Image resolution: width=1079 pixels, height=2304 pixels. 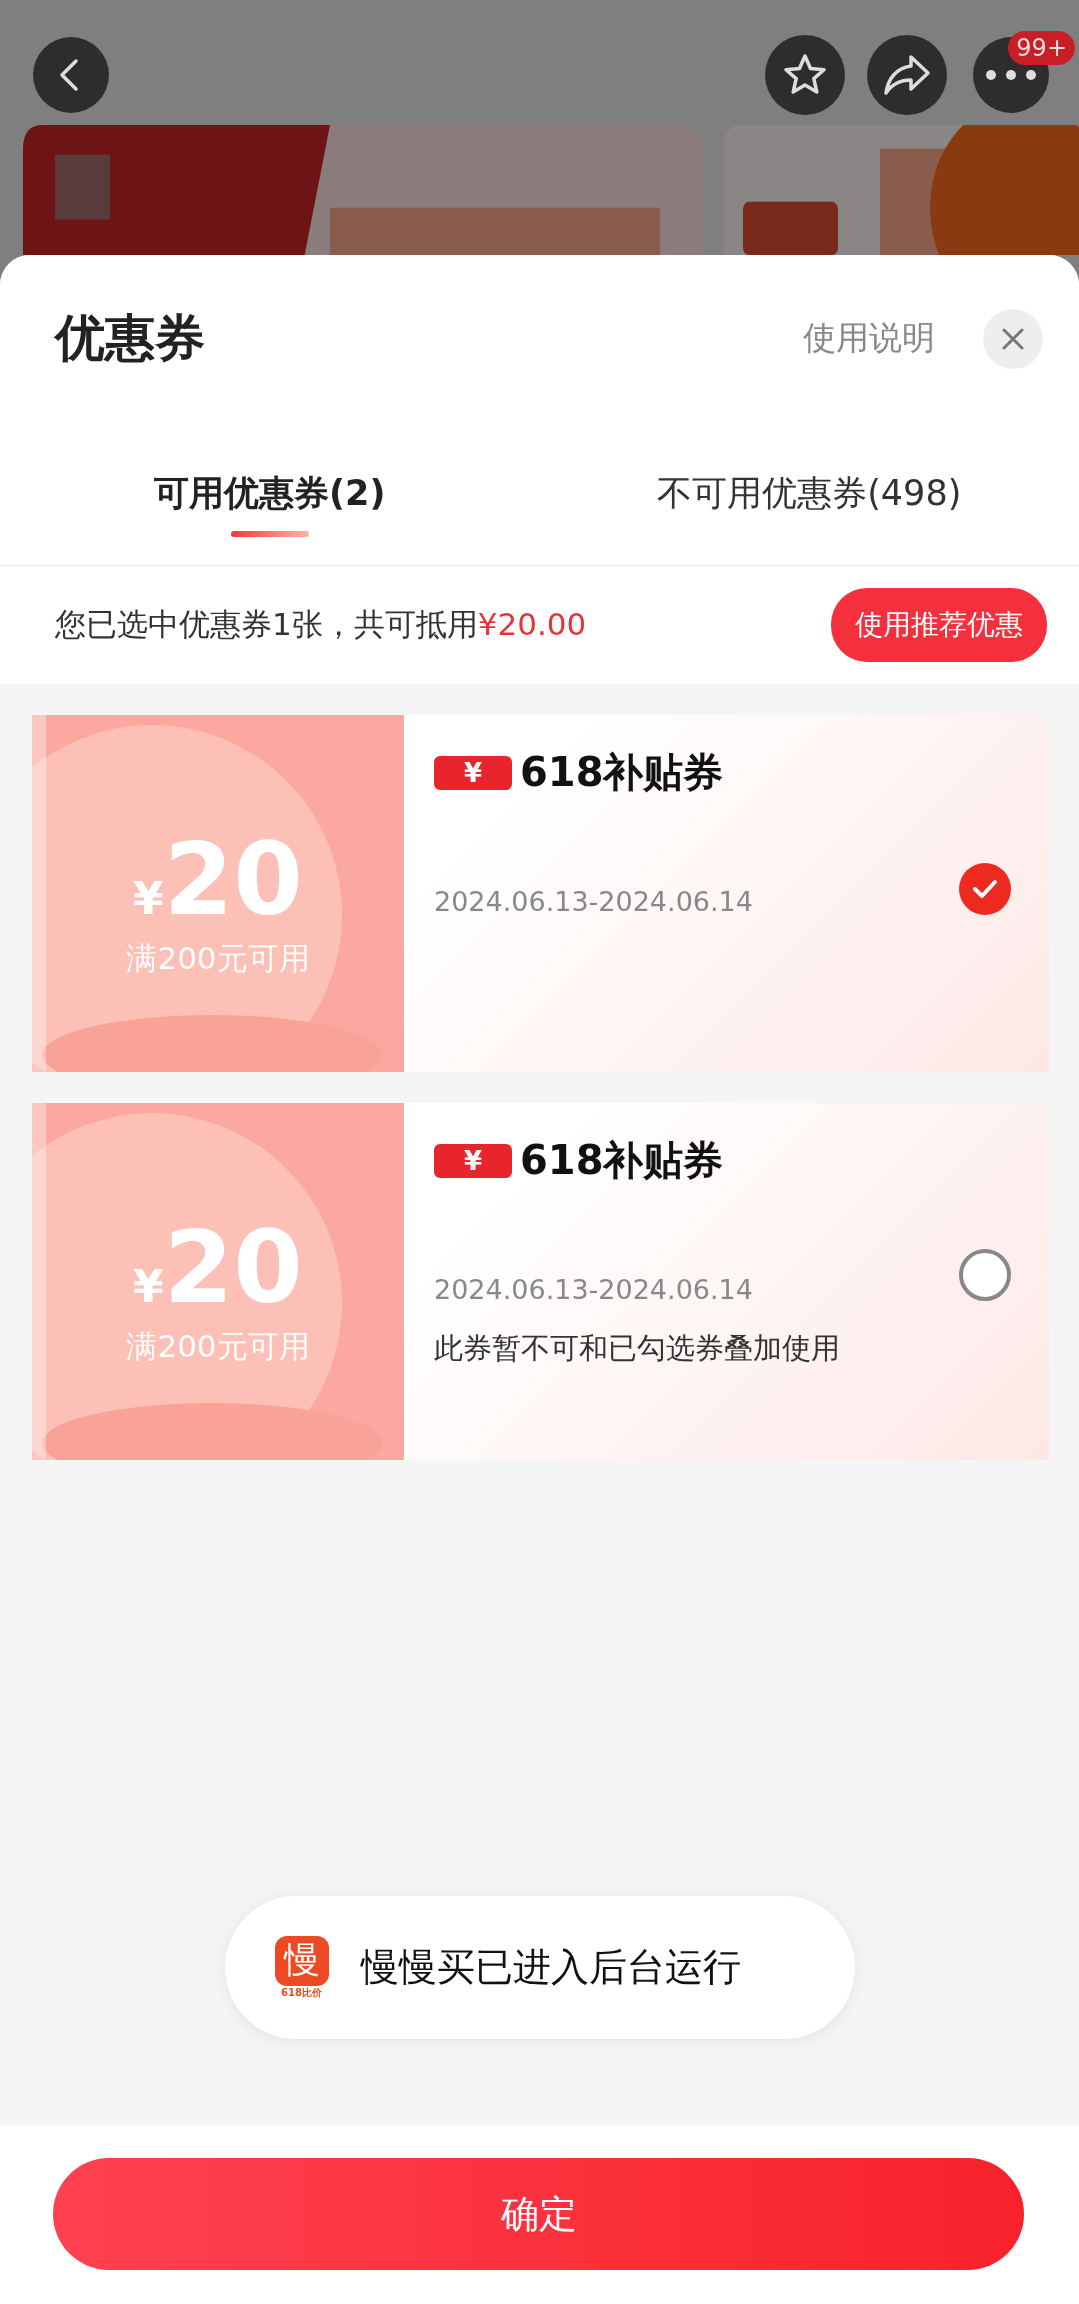 I want to click on confirm-button: 确定, so click(x=538, y=2214).